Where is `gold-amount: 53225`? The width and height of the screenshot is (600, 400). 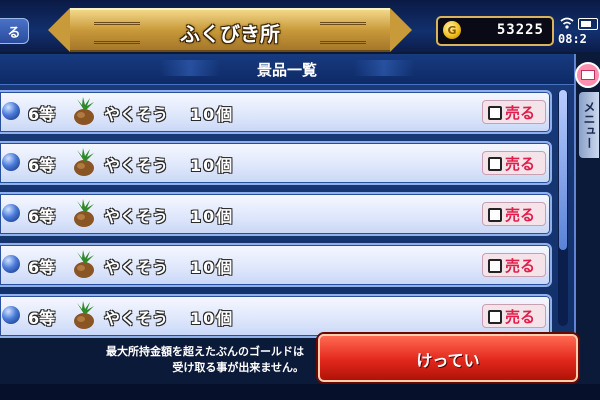 gold-amount: 53225 is located at coordinates (520, 30).